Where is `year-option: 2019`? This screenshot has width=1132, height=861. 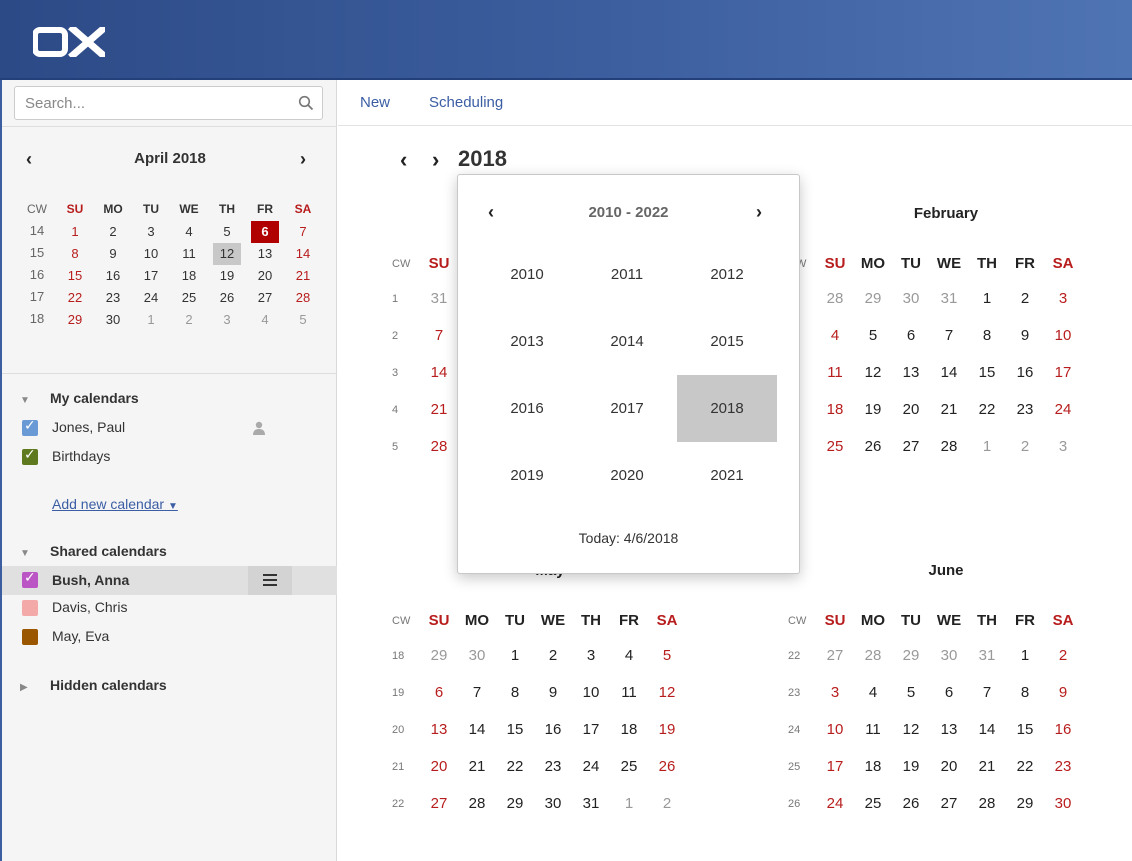
year-option: 2019 is located at coordinates (527, 475).